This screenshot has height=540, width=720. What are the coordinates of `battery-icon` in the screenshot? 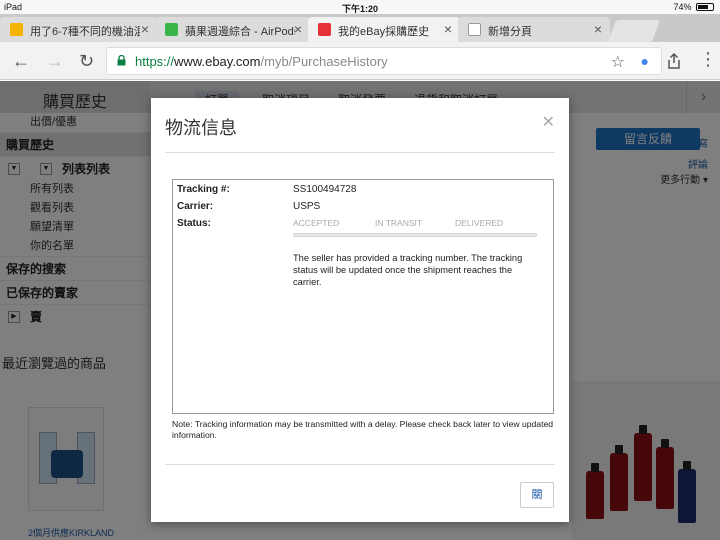 It's located at (705, 7).